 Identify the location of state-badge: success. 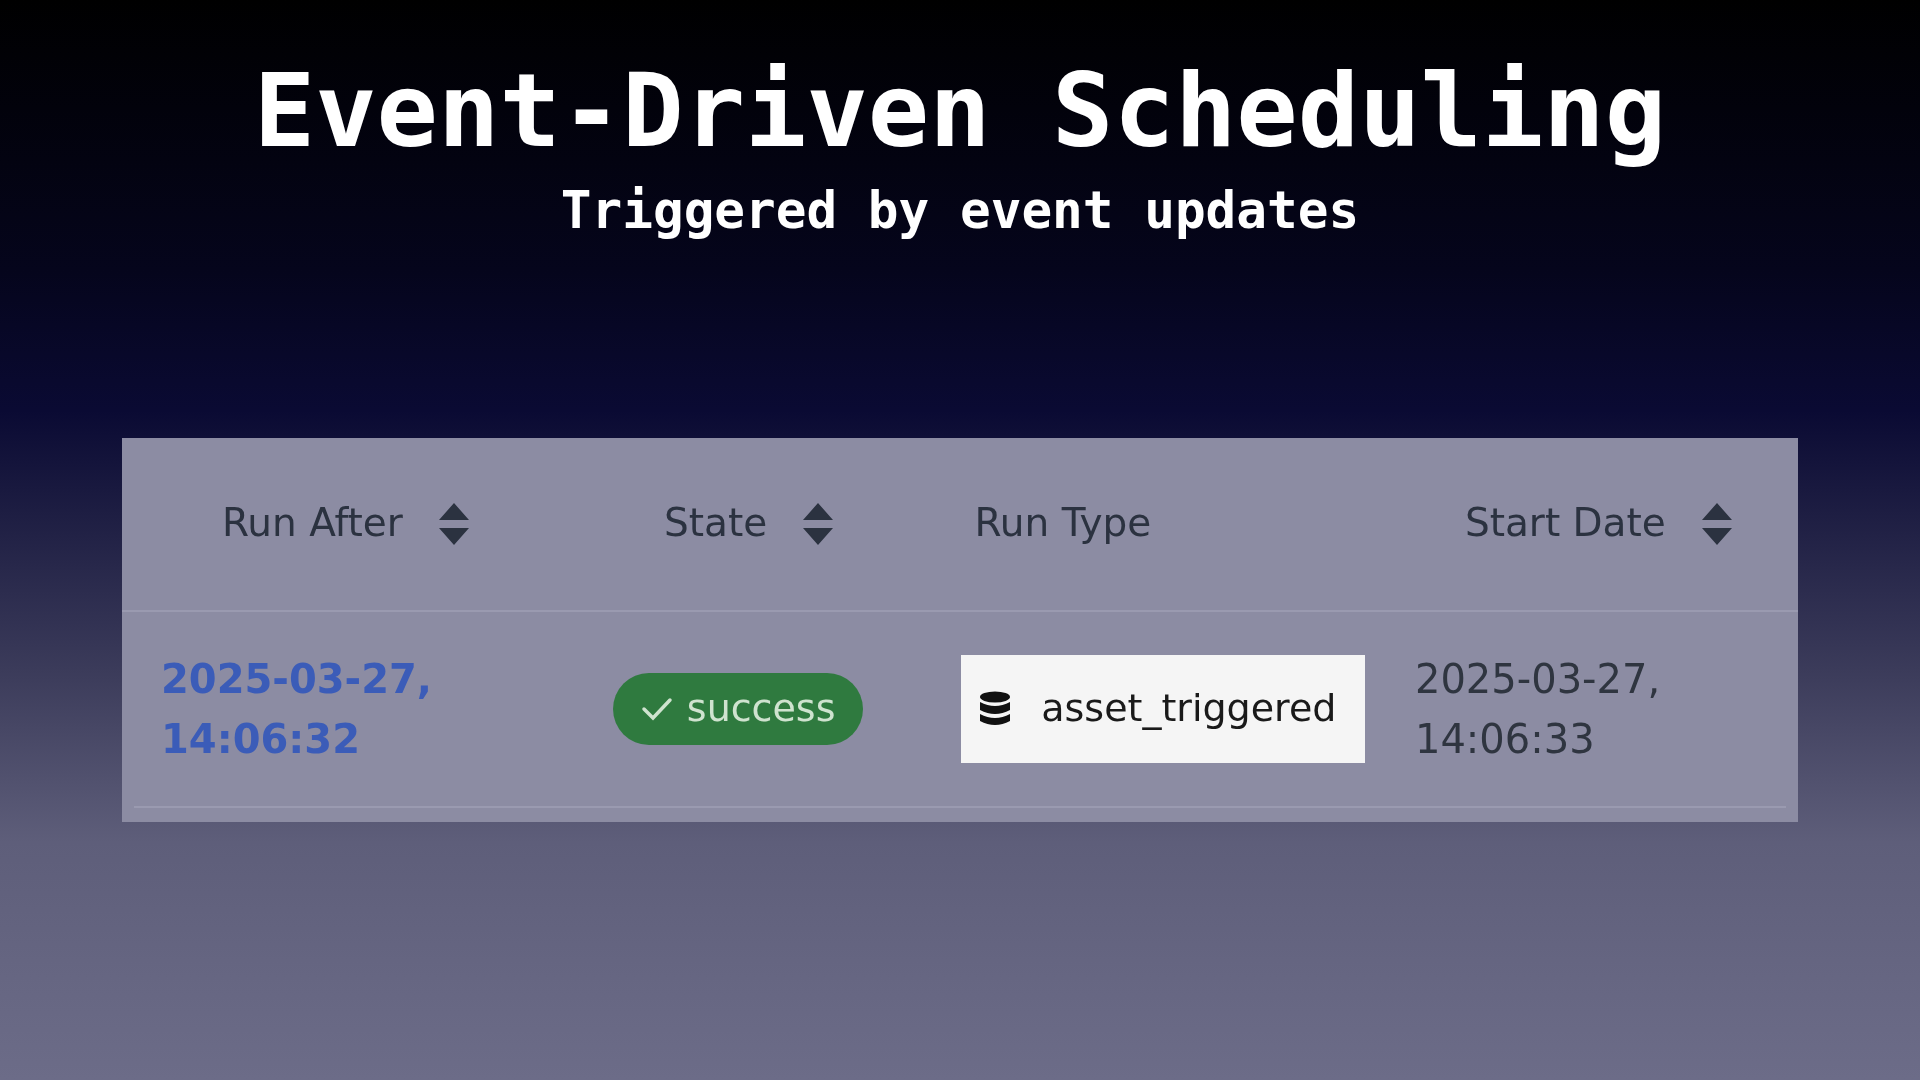
(738, 708).